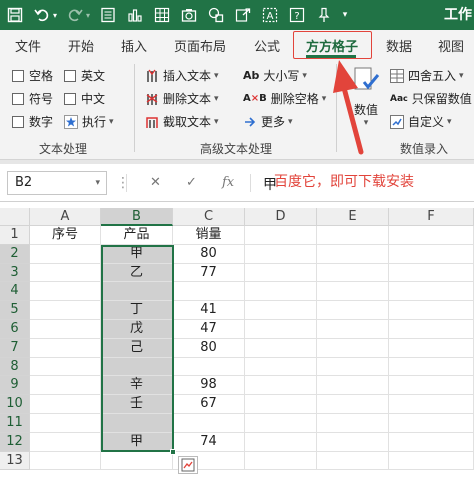 Image resolution: width=474 pixels, height=477 pixels. Describe the element at coordinates (15, 235) in the screenshot. I see `row-header: 1` at that location.